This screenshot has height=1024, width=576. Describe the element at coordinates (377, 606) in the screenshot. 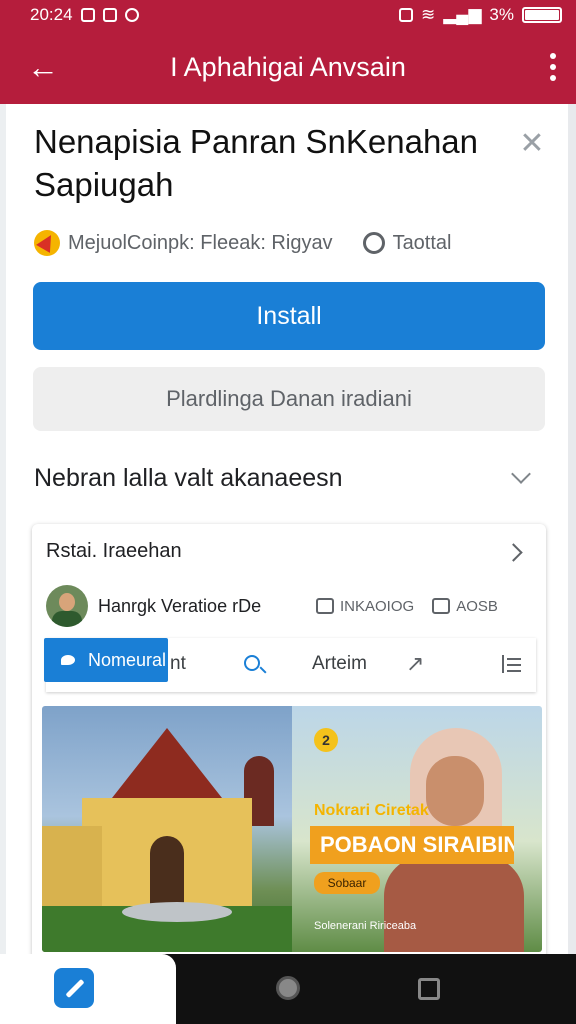

I see `comment-stat-label: INKAOIOG` at that location.